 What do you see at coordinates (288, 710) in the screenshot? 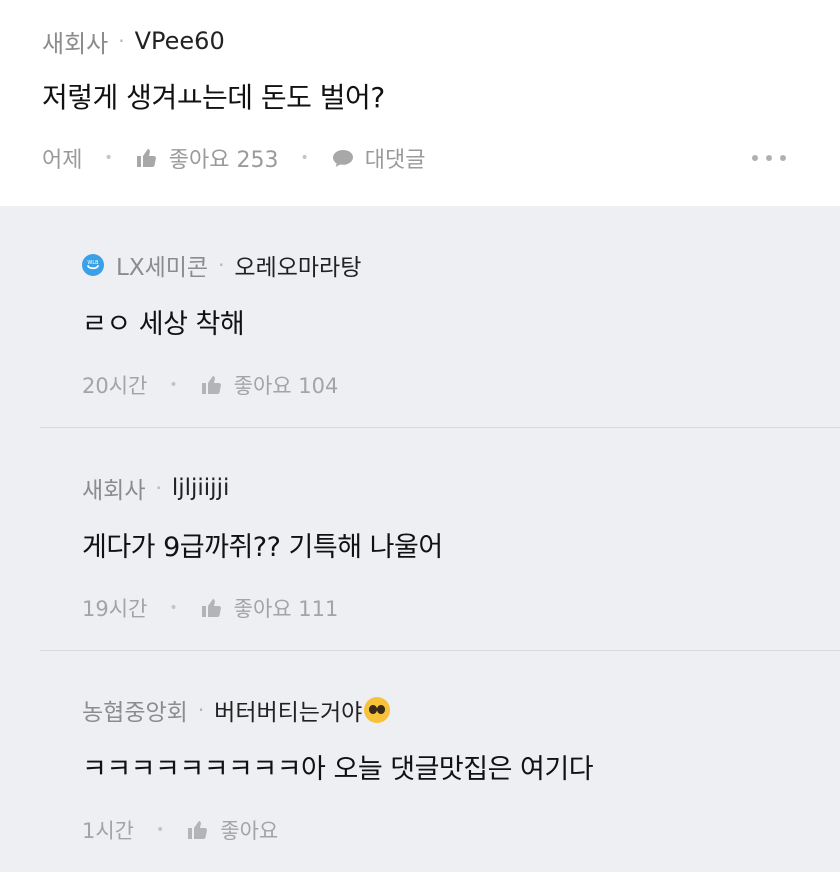
I see `reply-nickname: 버터버티는거야` at bounding box center [288, 710].